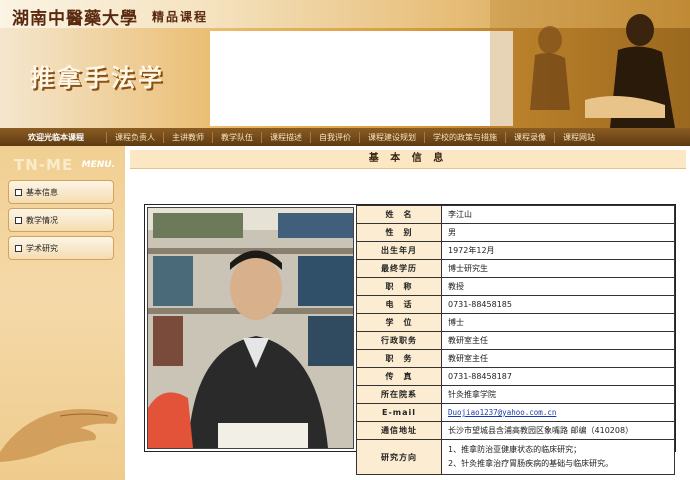 The image size is (690, 480). What do you see at coordinates (558, 376) in the screenshot?
I see `field-value: 0731-88458187` at bounding box center [558, 376].